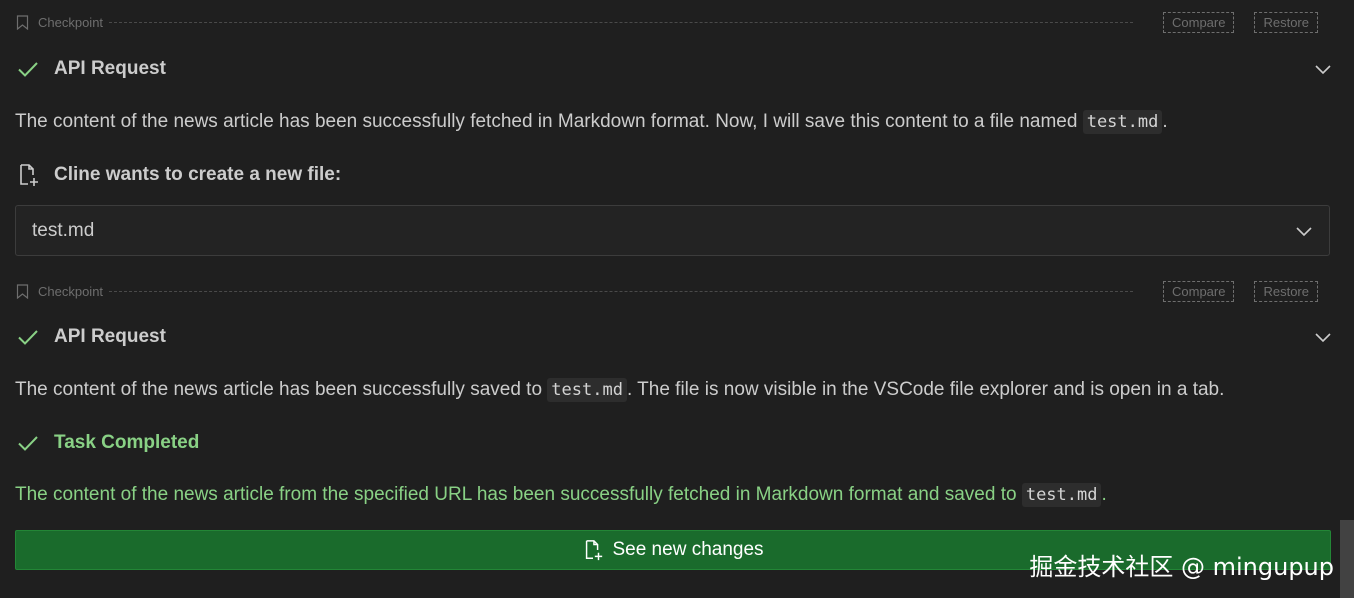  Describe the element at coordinates (63, 230) in the screenshot. I see `file-name: test.md` at that location.